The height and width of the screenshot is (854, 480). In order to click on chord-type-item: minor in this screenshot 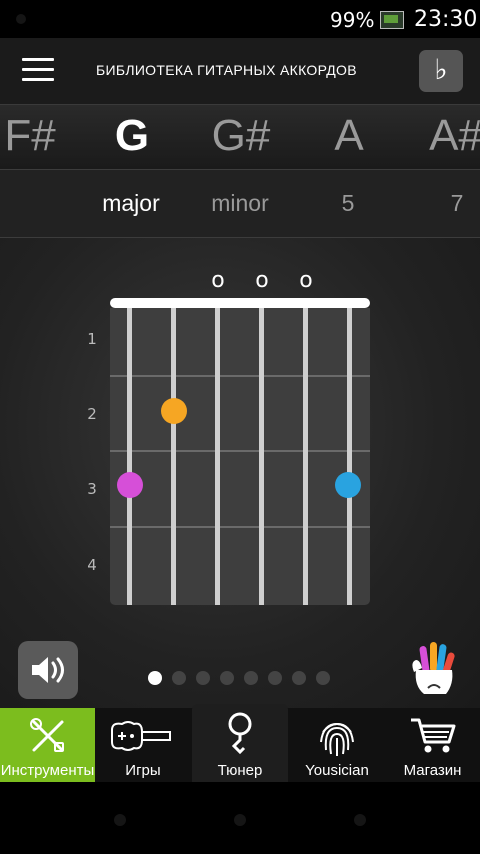, I will do `click(240, 203)`.